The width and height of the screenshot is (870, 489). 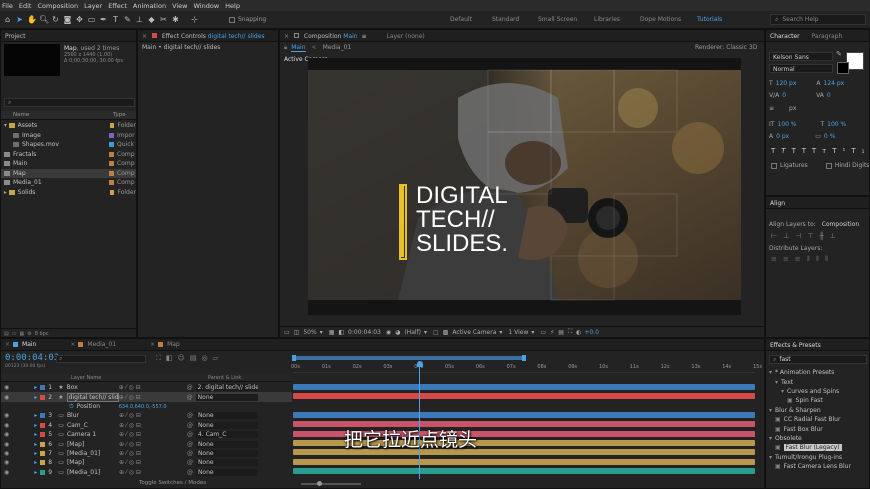 What do you see at coordinates (103, 19) in the screenshot?
I see `pen-tool-icon: ✒` at bounding box center [103, 19].